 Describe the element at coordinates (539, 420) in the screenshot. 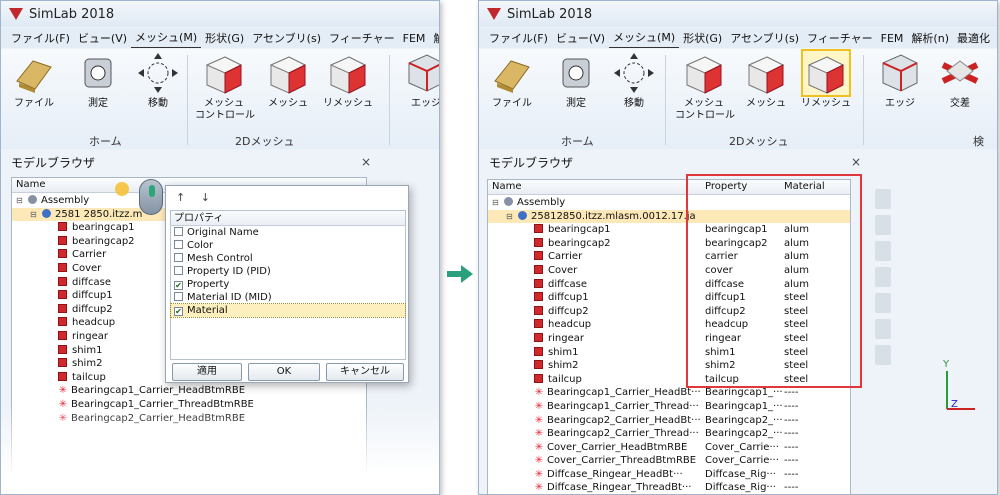

I see `rbe-icon: ✳` at that location.